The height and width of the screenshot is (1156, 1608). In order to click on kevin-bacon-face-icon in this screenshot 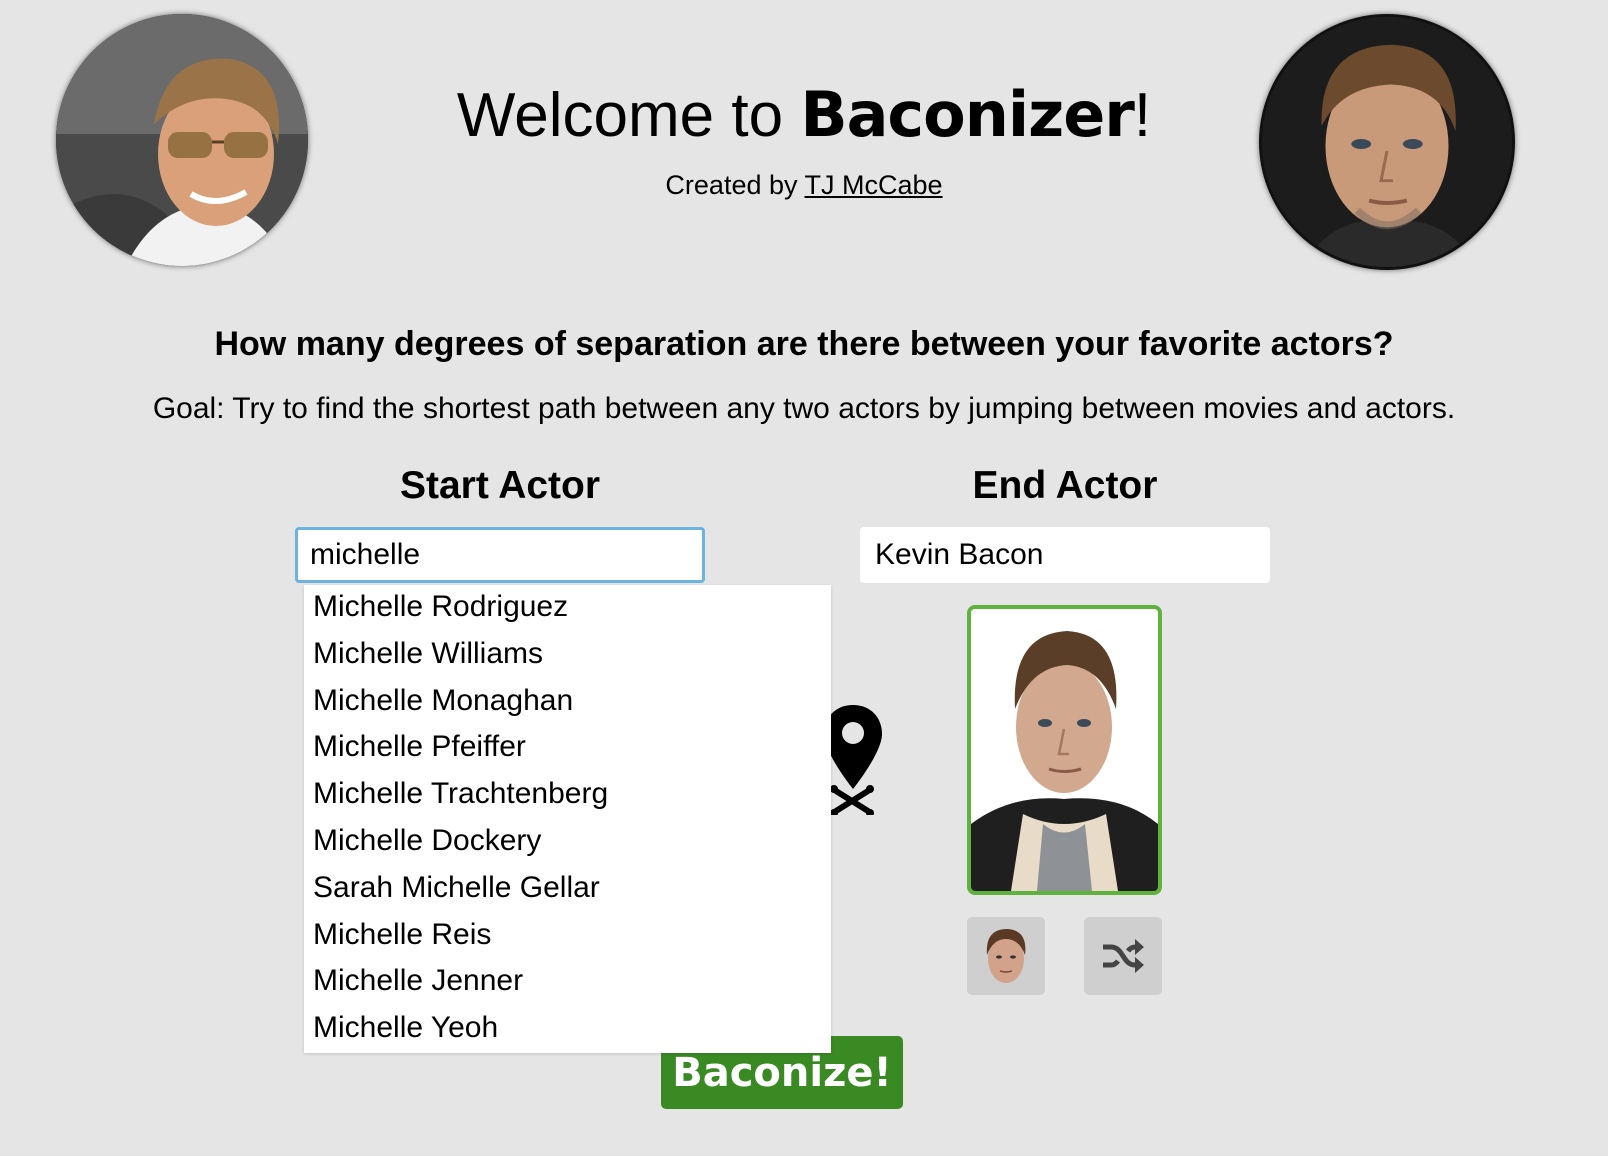, I will do `click(1006, 956)`.